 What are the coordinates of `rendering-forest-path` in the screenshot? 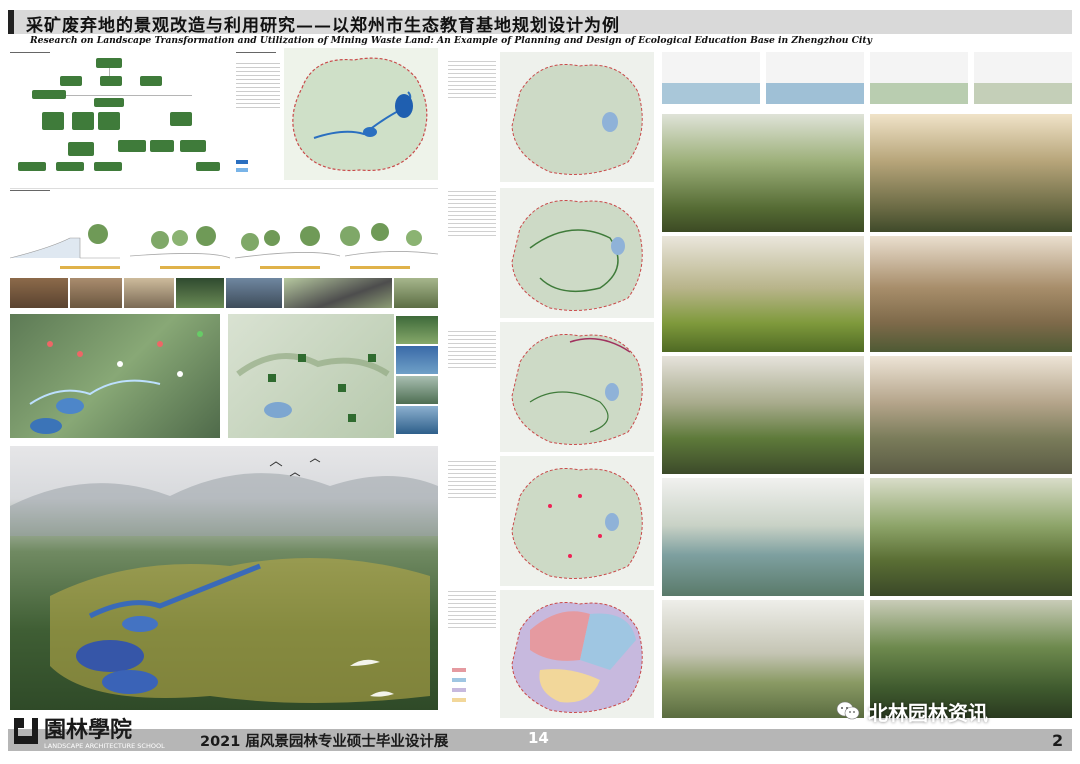 It's located at (763, 173).